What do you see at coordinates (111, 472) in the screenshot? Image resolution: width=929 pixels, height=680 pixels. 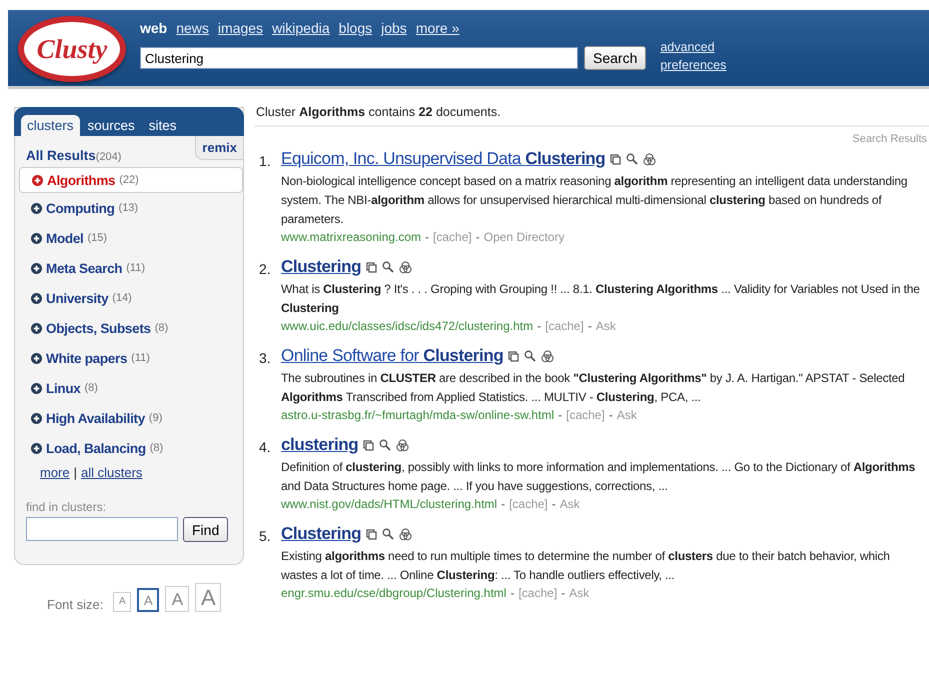 I see `all-clusters-link: all clusters` at bounding box center [111, 472].